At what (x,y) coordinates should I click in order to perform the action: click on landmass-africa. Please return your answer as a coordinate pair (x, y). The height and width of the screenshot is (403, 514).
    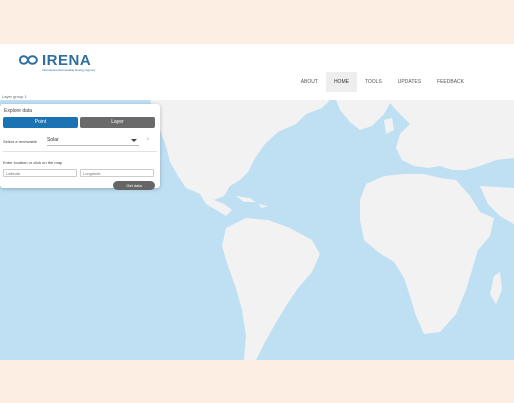
    Looking at the image, I should click on (427, 254).